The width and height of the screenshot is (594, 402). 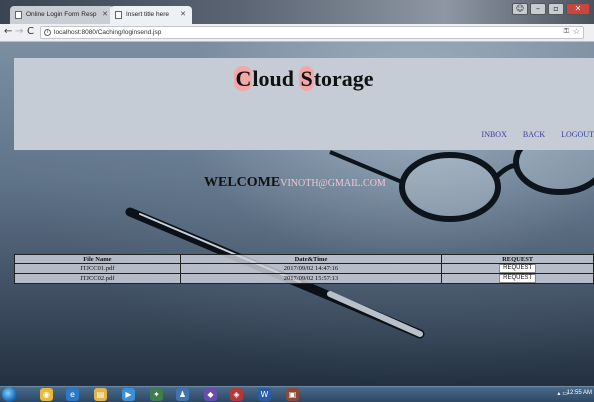 What do you see at coordinates (579, 393) in the screenshot?
I see `clock: 12:55 AM` at bounding box center [579, 393].